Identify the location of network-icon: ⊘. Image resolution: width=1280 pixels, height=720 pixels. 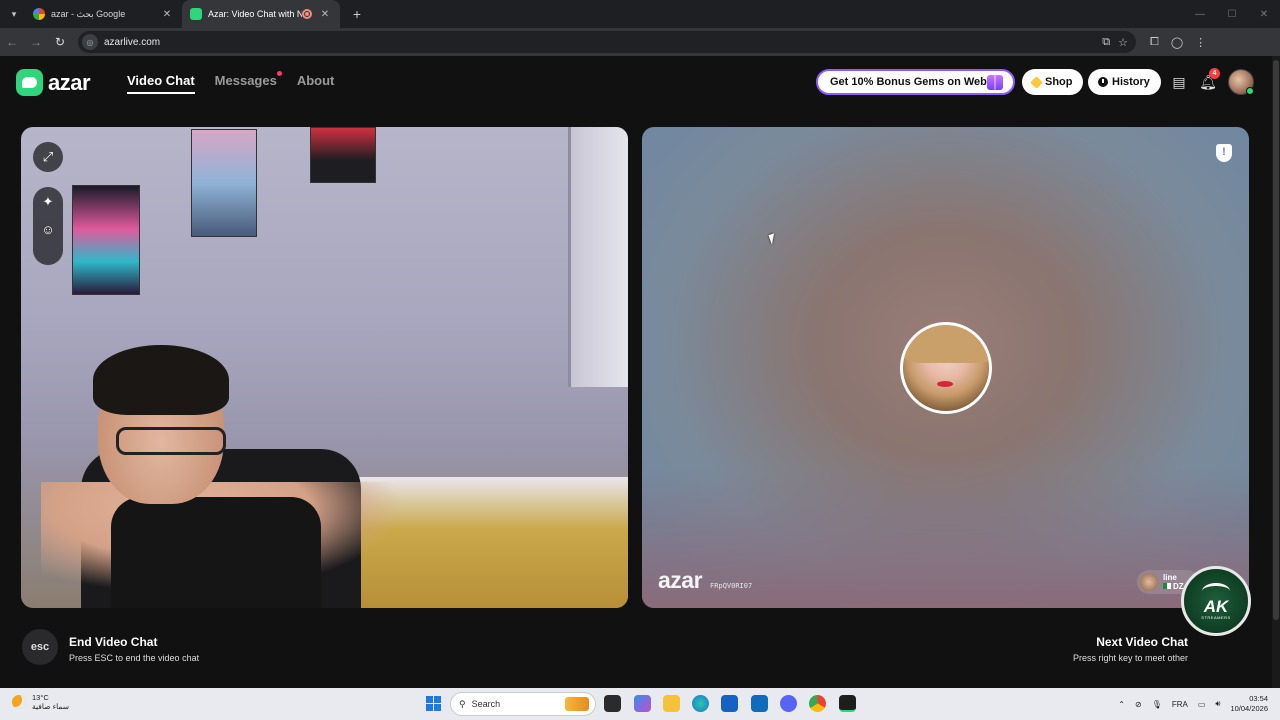
(1138, 704).